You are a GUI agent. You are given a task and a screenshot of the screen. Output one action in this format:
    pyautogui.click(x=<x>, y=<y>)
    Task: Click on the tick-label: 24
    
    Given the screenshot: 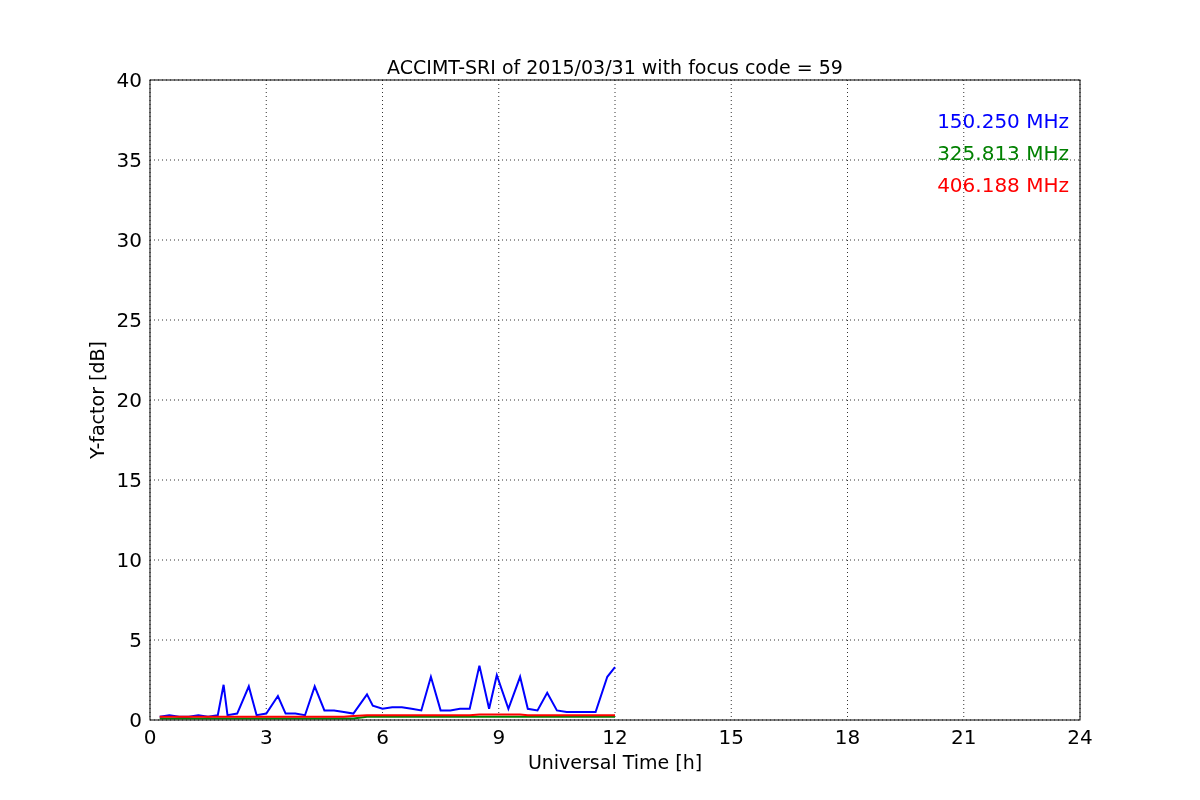 What is the action you would take?
    pyautogui.click(x=1080, y=737)
    